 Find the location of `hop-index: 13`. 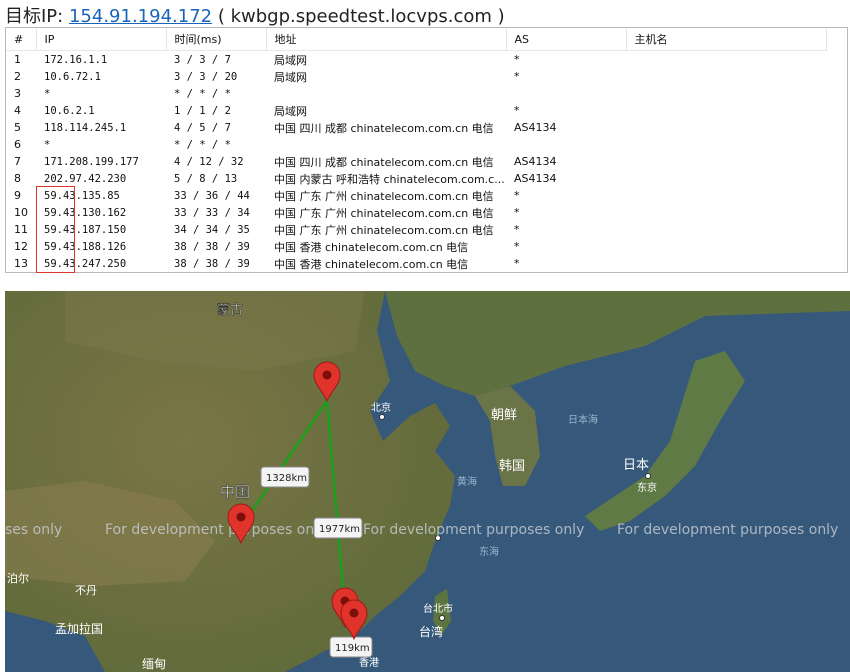

hop-index: 13 is located at coordinates (21, 263).